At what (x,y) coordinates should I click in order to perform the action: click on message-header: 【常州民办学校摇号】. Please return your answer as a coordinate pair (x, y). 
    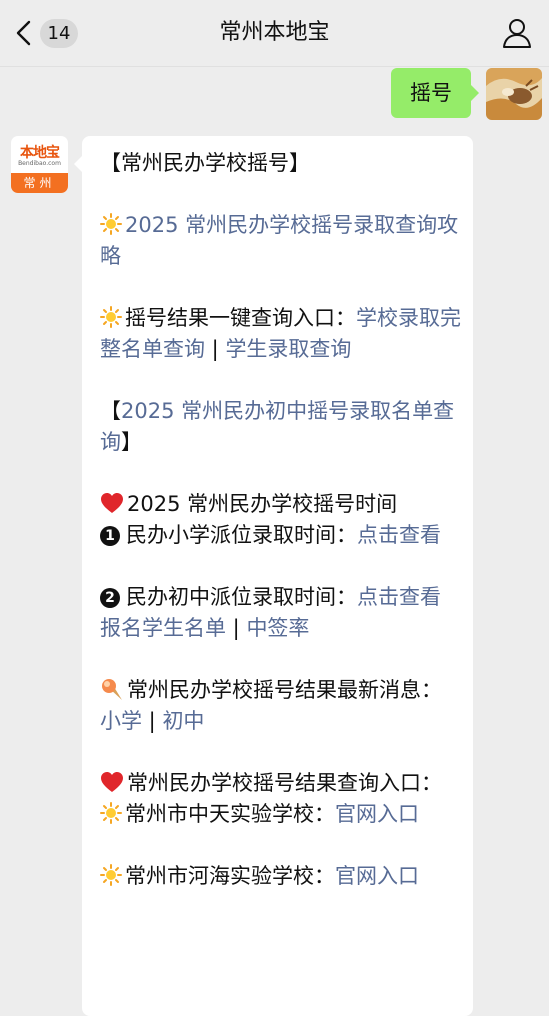
    Looking at the image, I should click on (205, 163).